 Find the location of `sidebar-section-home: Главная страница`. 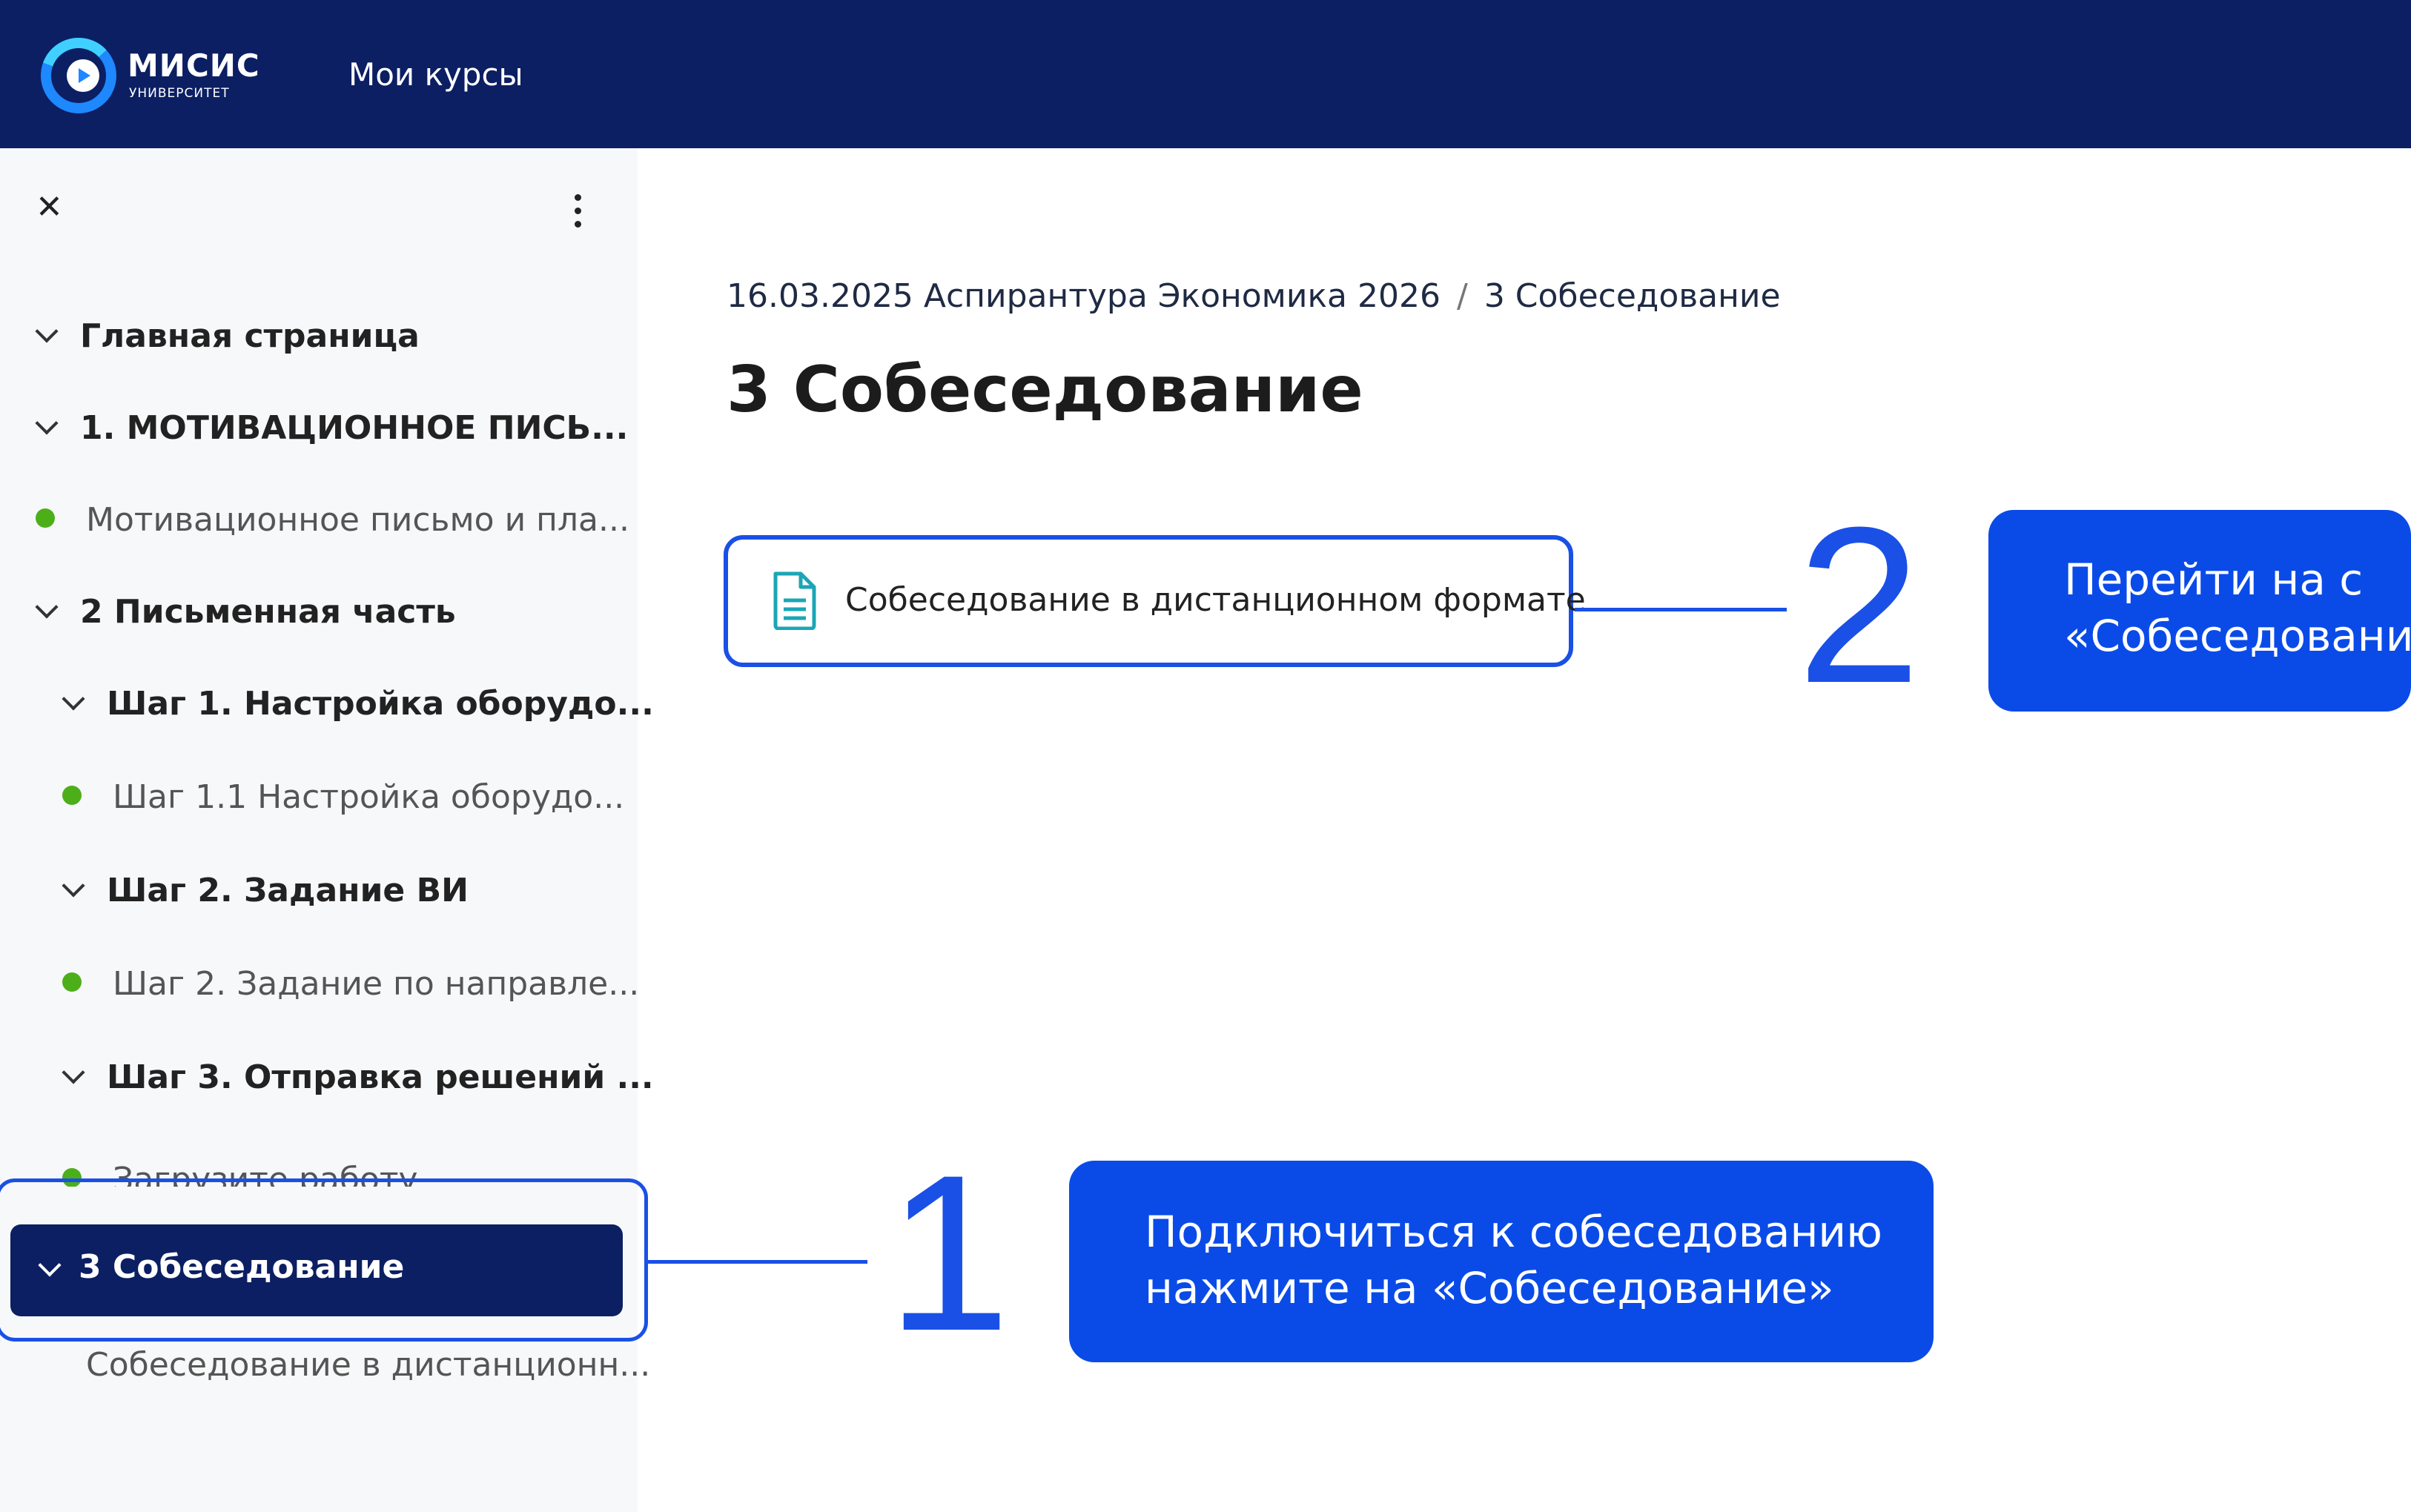

sidebar-section-home: Главная страница is located at coordinates (228, 337).